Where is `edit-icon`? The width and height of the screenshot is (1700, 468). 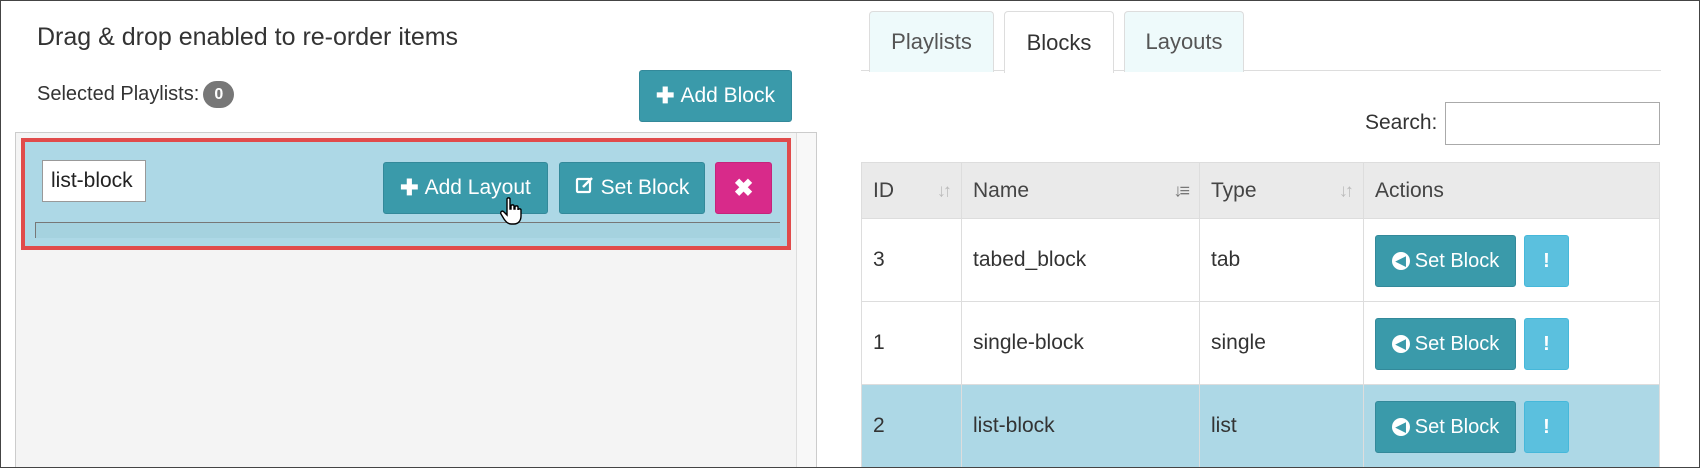 edit-icon is located at coordinates (585, 188).